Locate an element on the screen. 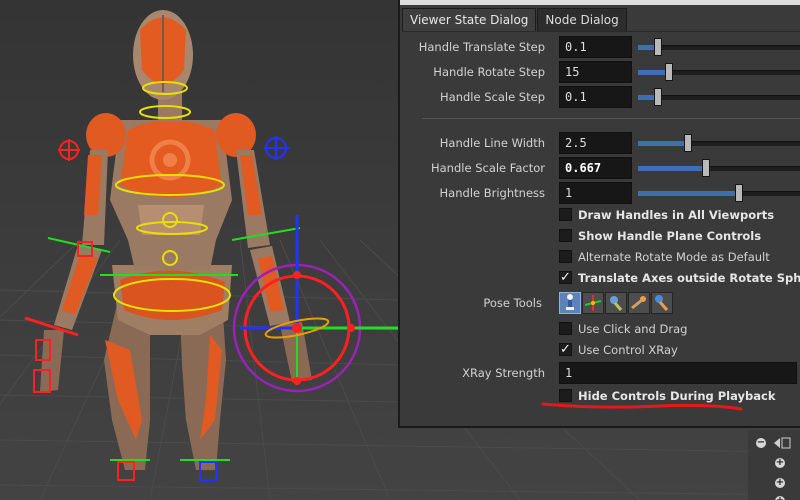 This screenshot has width=800, height=500. red-underline-annotation is located at coordinates (642, 406).